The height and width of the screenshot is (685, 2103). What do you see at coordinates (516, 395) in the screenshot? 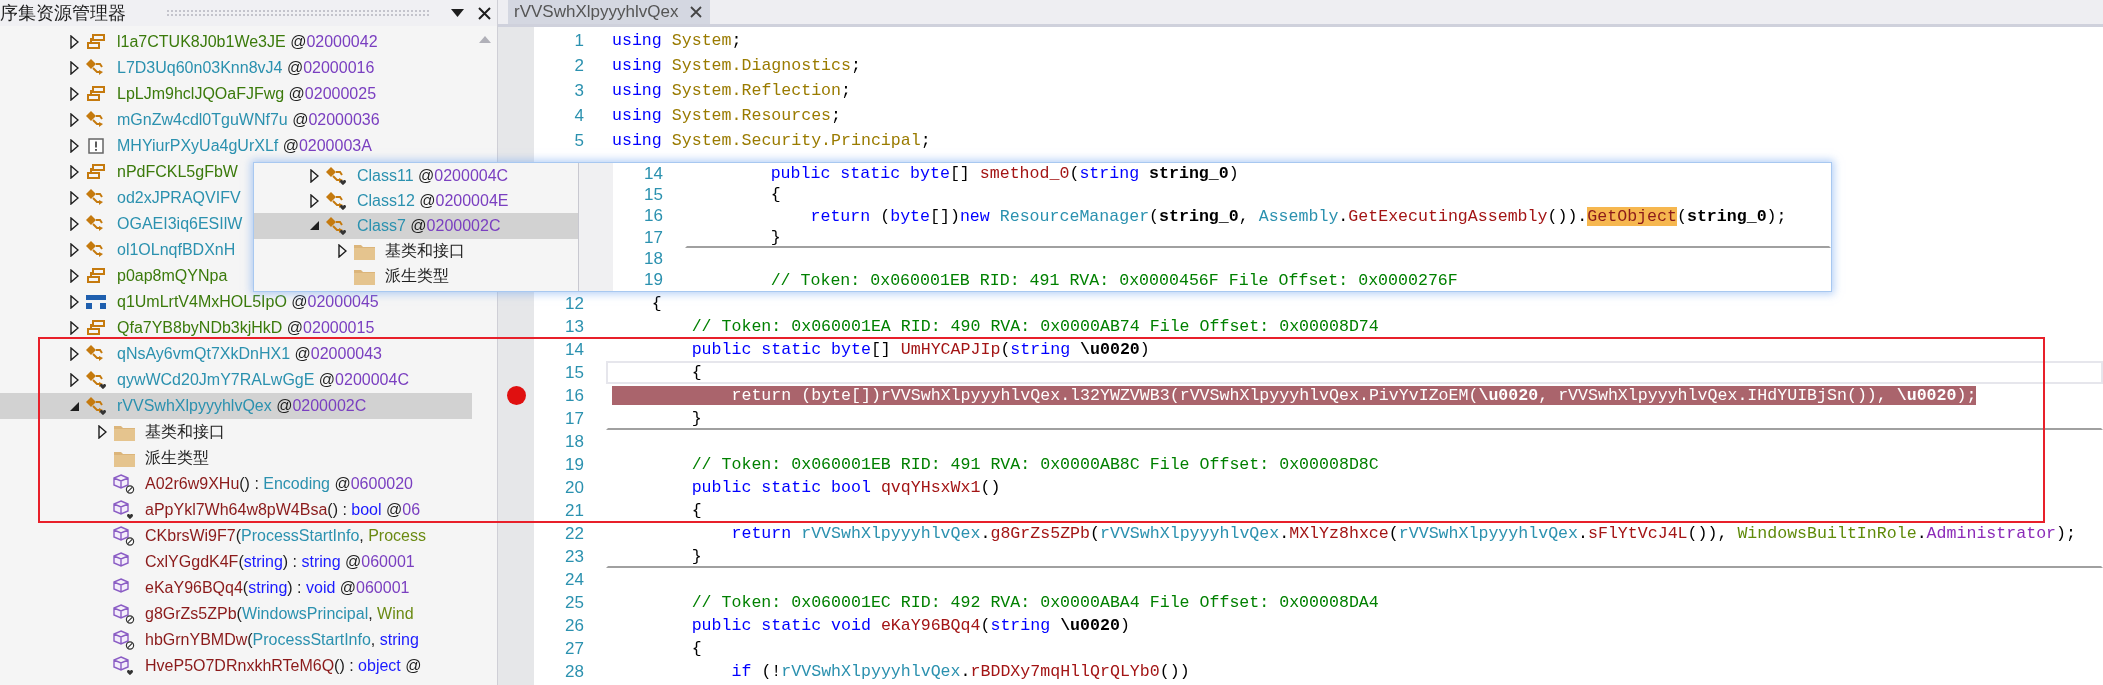
I see `breakpoint-dot` at bounding box center [516, 395].